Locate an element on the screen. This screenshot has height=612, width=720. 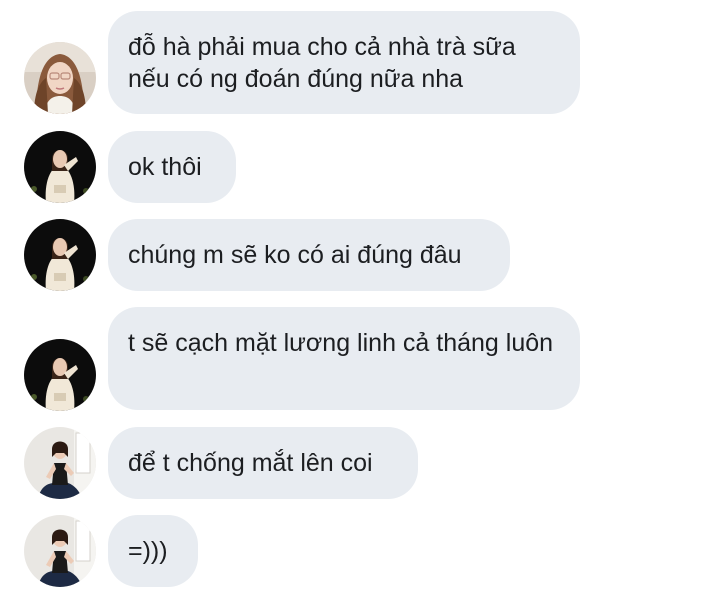
message-text: =))) is located at coordinates (148, 551).